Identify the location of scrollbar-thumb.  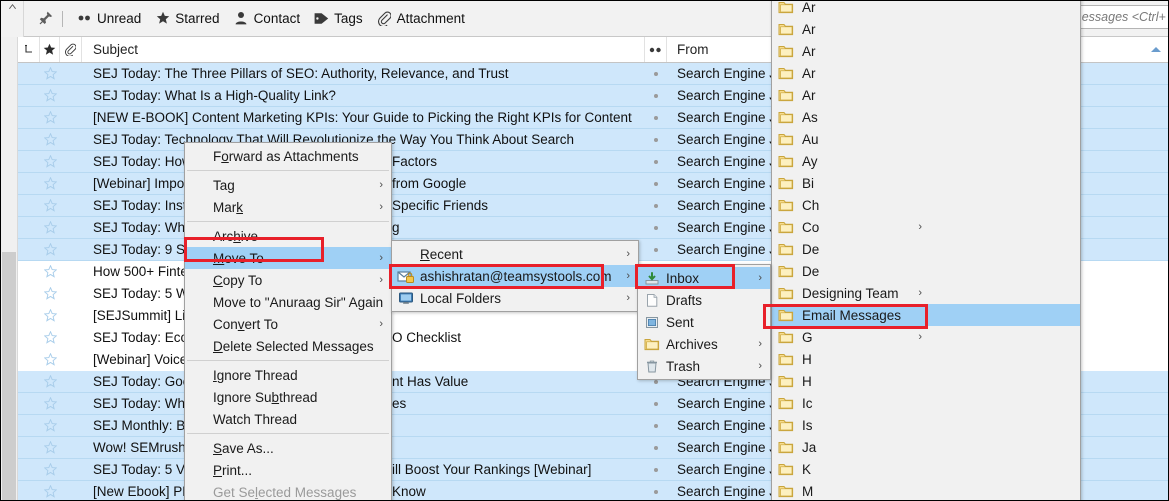
(9, 376).